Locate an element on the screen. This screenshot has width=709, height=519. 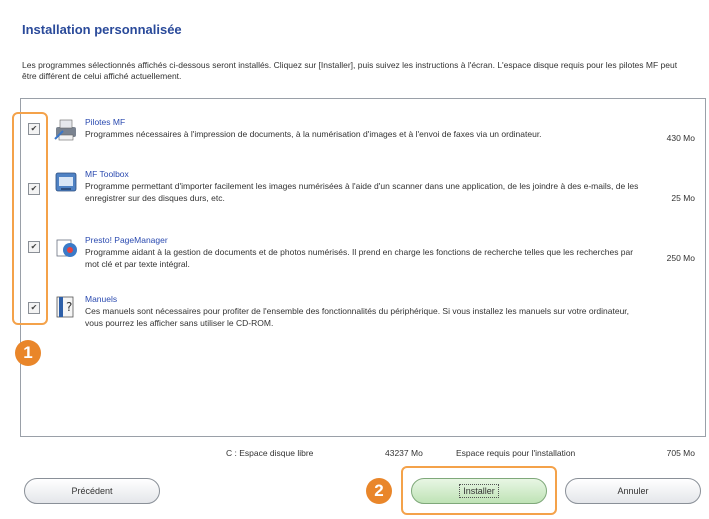
item-size: 250 Mo is located at coordinates (680, 258).